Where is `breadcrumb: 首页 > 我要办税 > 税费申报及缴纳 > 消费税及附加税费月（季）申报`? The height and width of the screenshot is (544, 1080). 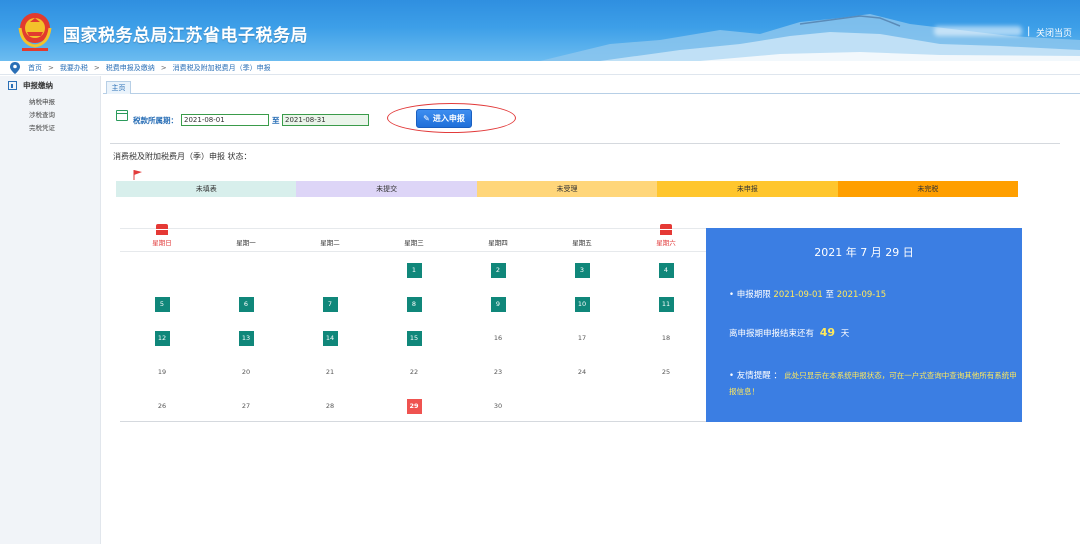 breadcrumb: 首页 > 我要办税 > 税费申报及缴纳 > 消费税及附加税费月（季）申报 is located at coordinates (540, 68).